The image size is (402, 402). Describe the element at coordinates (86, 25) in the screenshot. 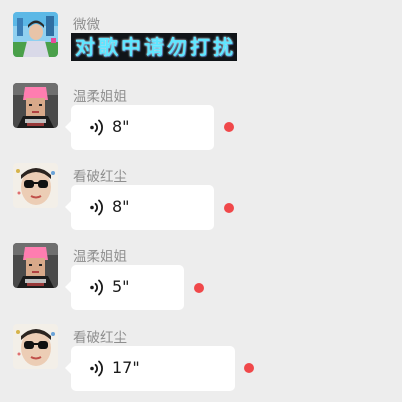

I see `sender-name: 微微` at that location.